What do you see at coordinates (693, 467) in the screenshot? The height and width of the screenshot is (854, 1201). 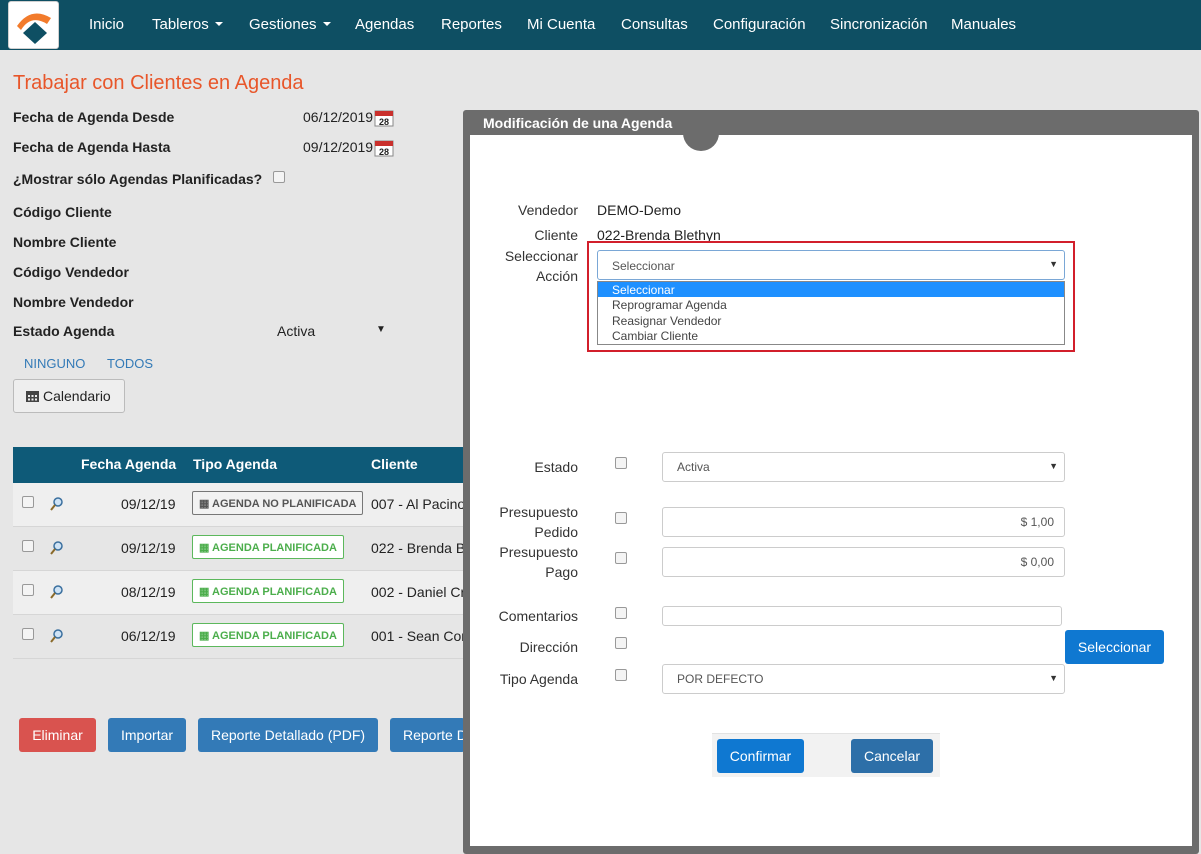 I see `estado-select-value: Activa` at bounding box center [693, 467].